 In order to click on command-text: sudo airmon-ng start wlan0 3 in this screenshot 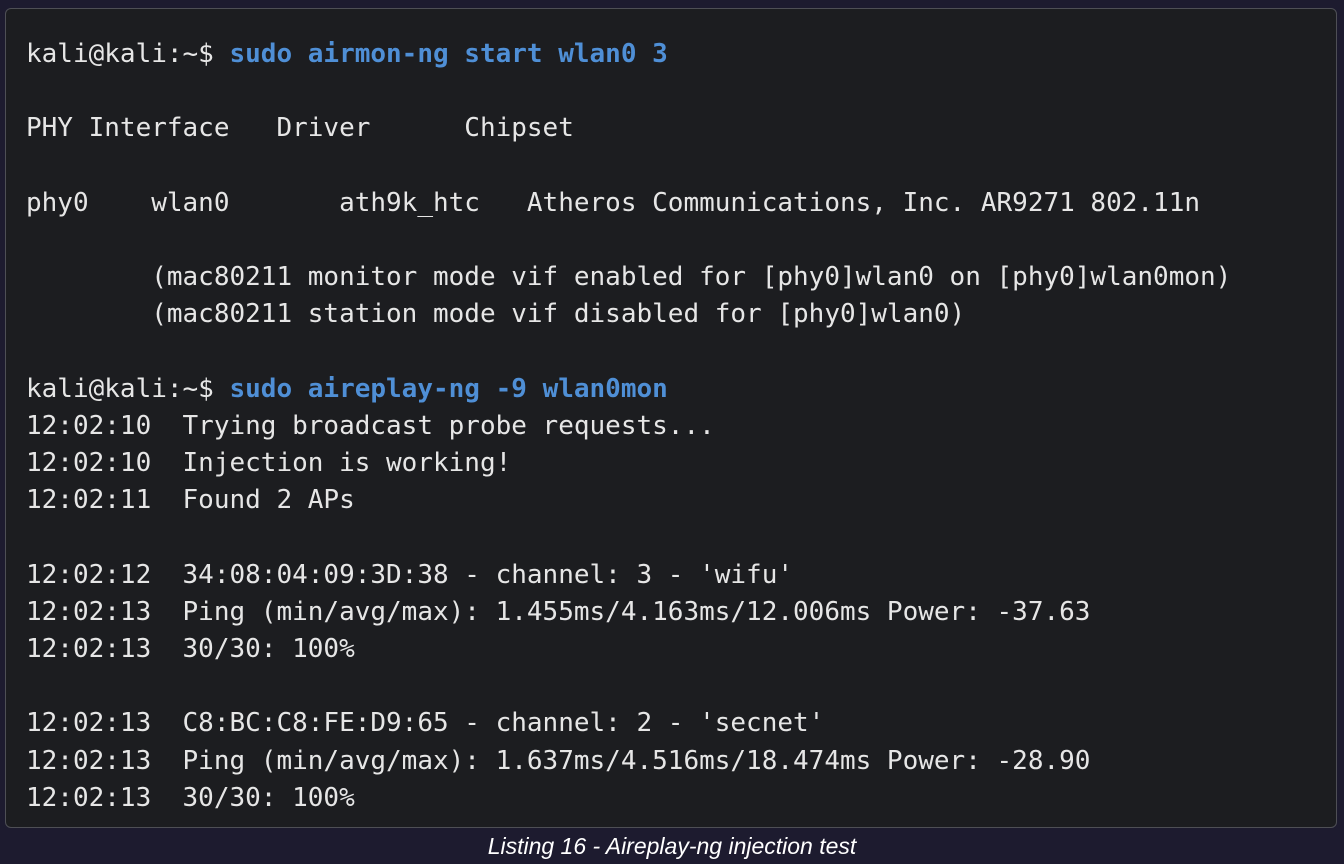, I will do `click(448, 54)`.